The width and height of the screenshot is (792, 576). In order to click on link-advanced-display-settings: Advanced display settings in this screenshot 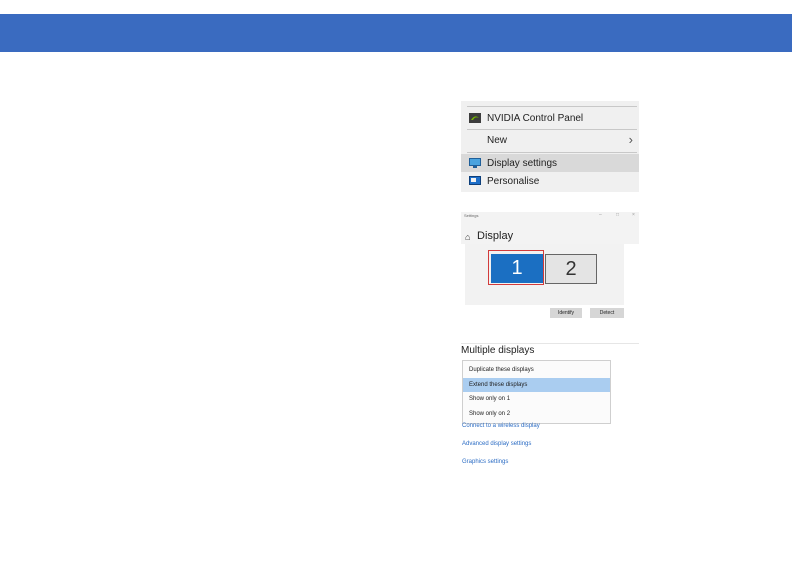, I will do `click(496, 444)`.